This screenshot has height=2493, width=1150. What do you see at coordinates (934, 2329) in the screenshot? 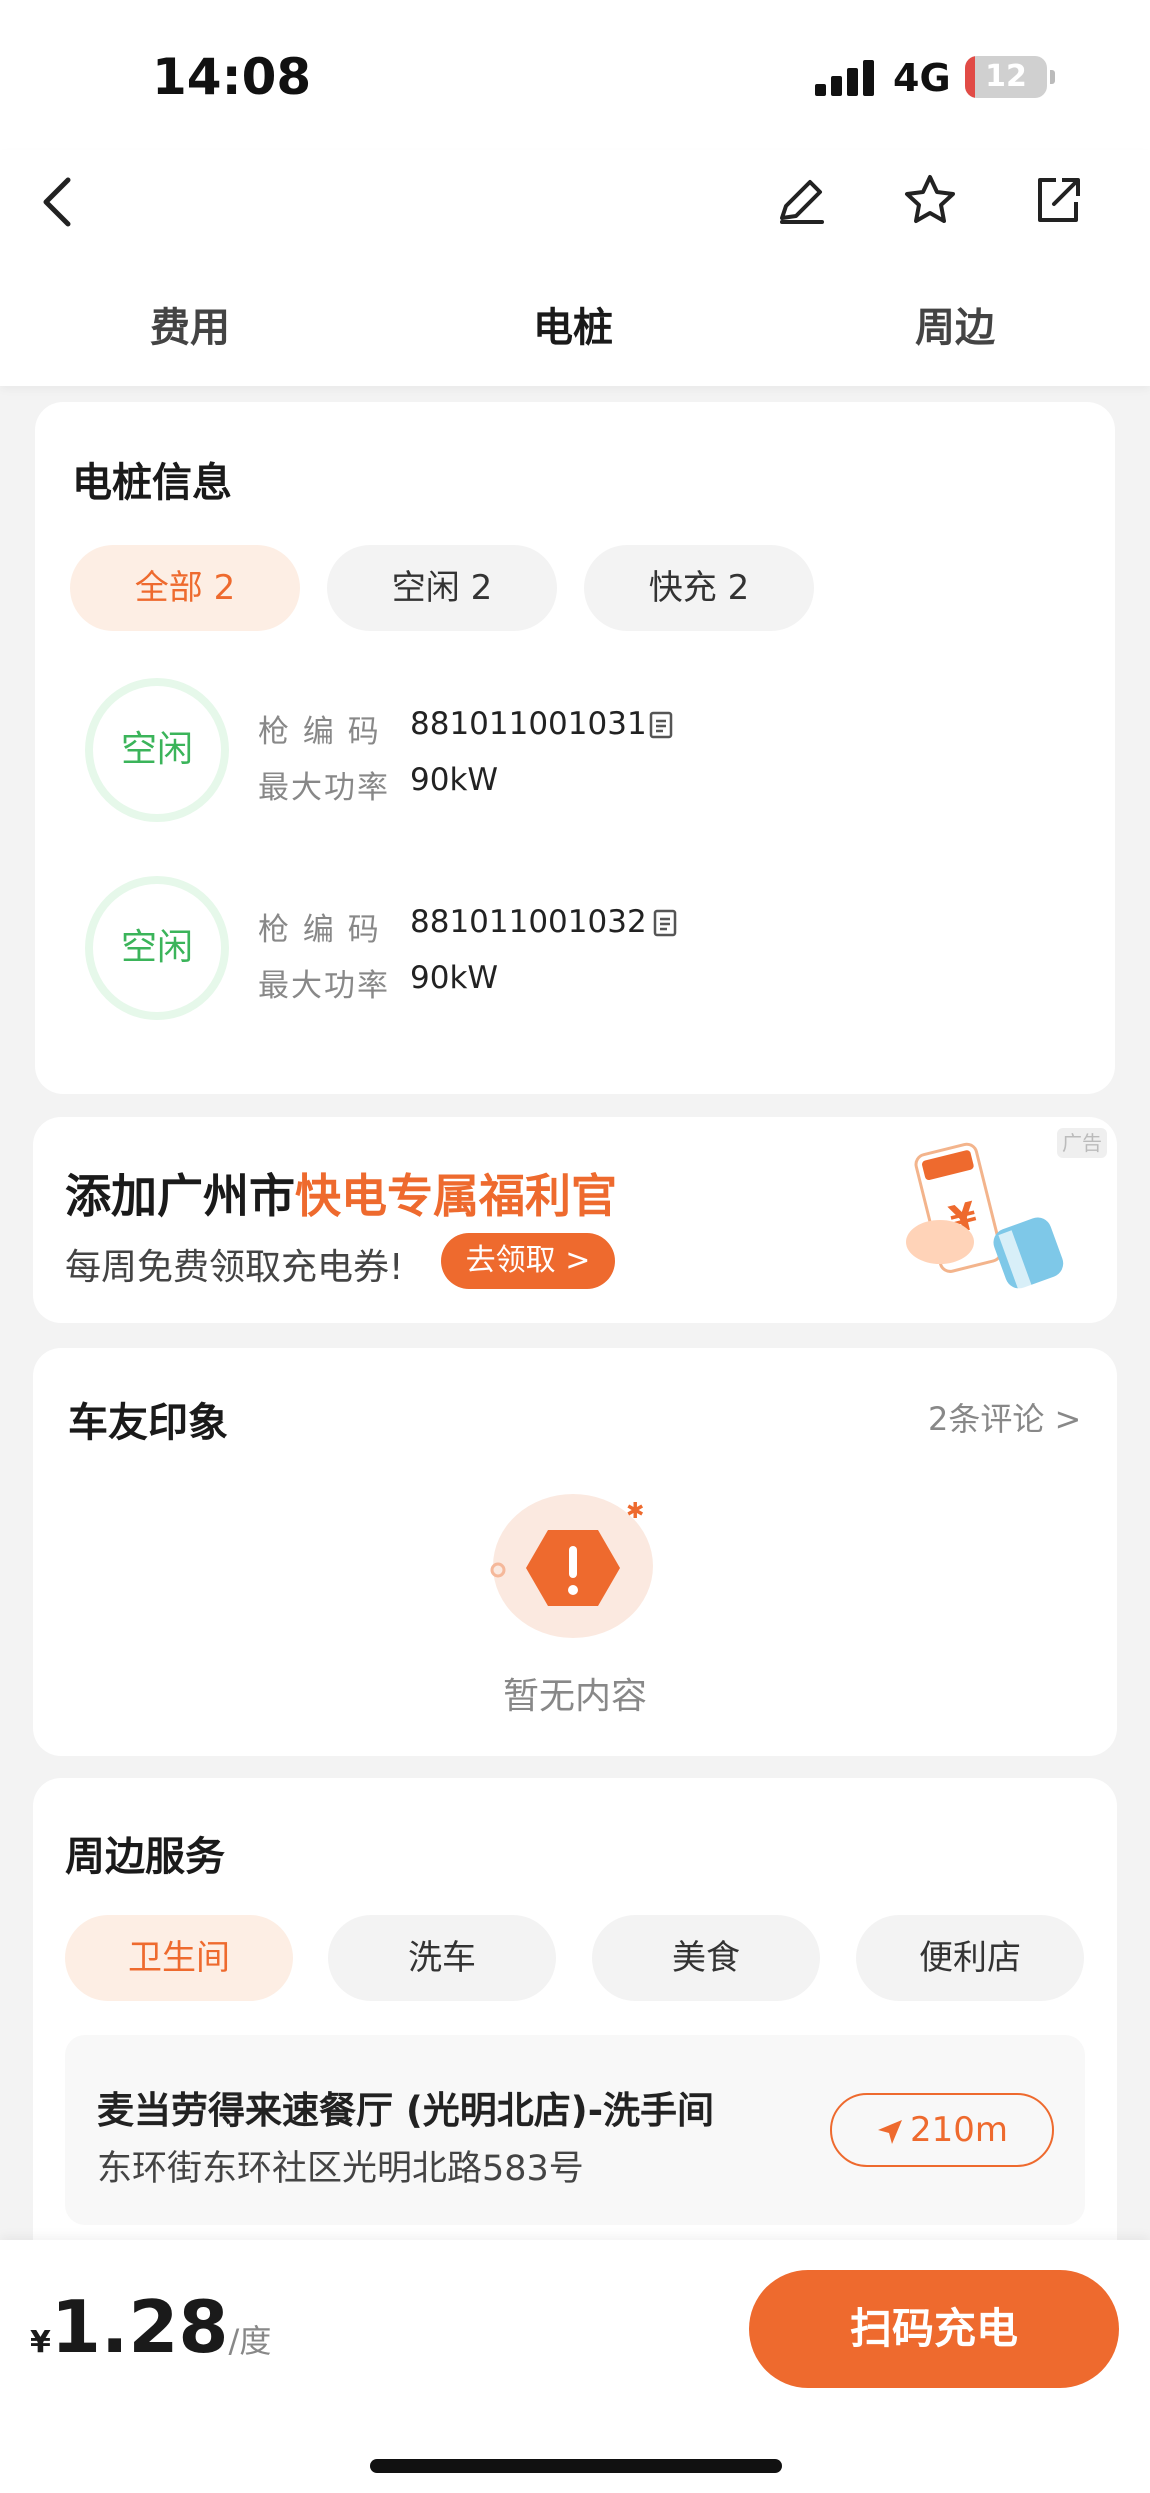
I see `scan-charge-button: 扫码充电` at bounding box center [934, 2329].